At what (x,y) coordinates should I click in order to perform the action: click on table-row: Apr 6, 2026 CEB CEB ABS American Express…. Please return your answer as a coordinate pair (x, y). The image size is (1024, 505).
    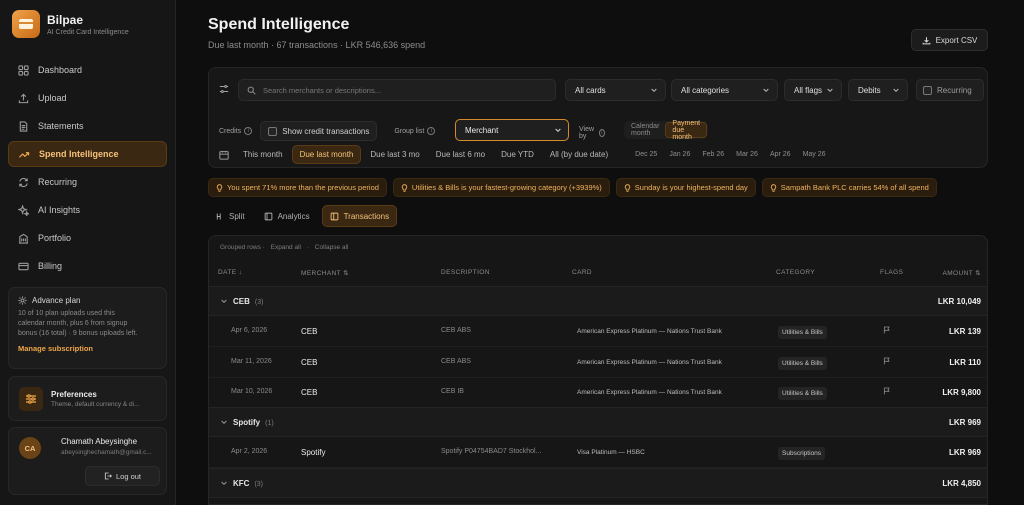
    Looking at the image, I should click on (598, 332).